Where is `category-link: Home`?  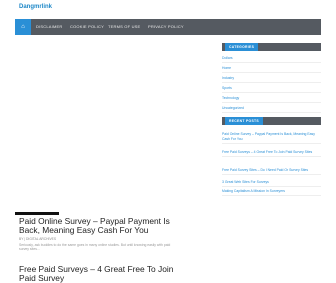
category-link: Home is located at coordinates (271, 69).